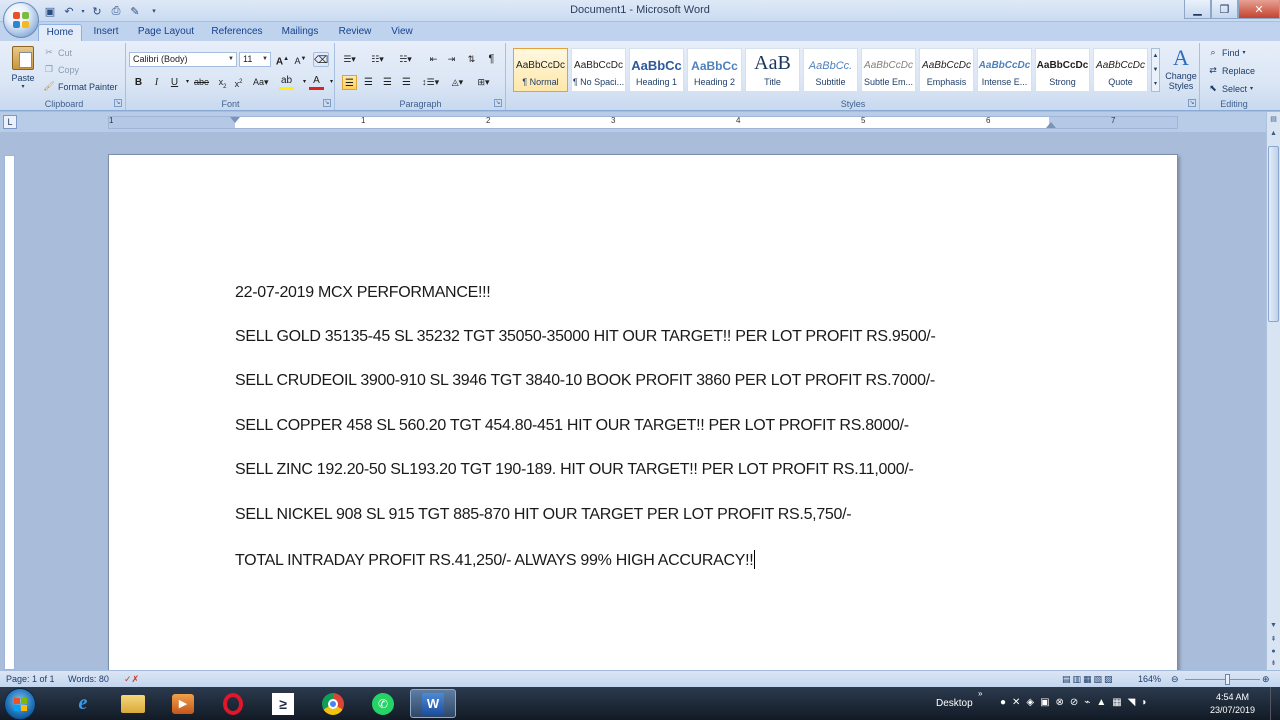 The width and height of the screenshot is (1280, 720). What do you see at coordinates (457, 82) in the screenshot?
I see `shading-icon: ◬▾` at bounding box center [457, 82].